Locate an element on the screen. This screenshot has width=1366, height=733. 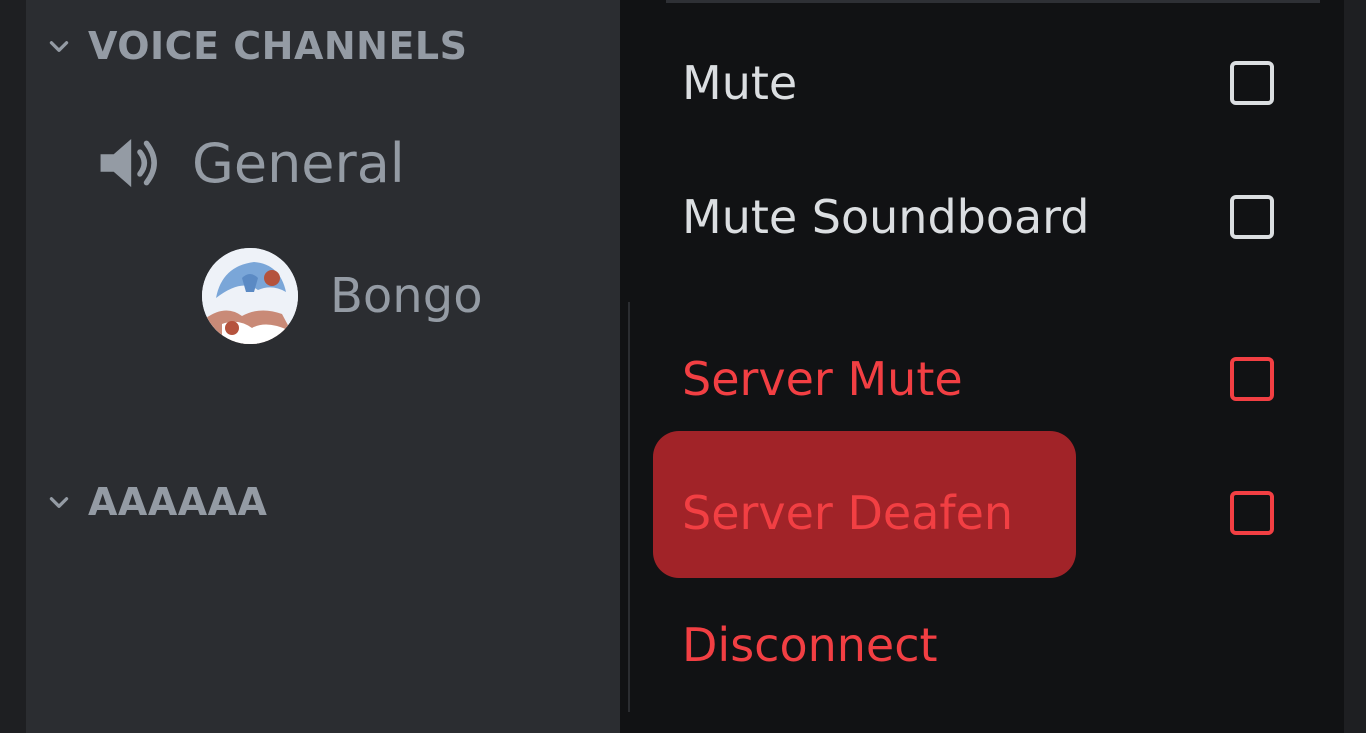
menu-divider is located at coordinates (629, 507).